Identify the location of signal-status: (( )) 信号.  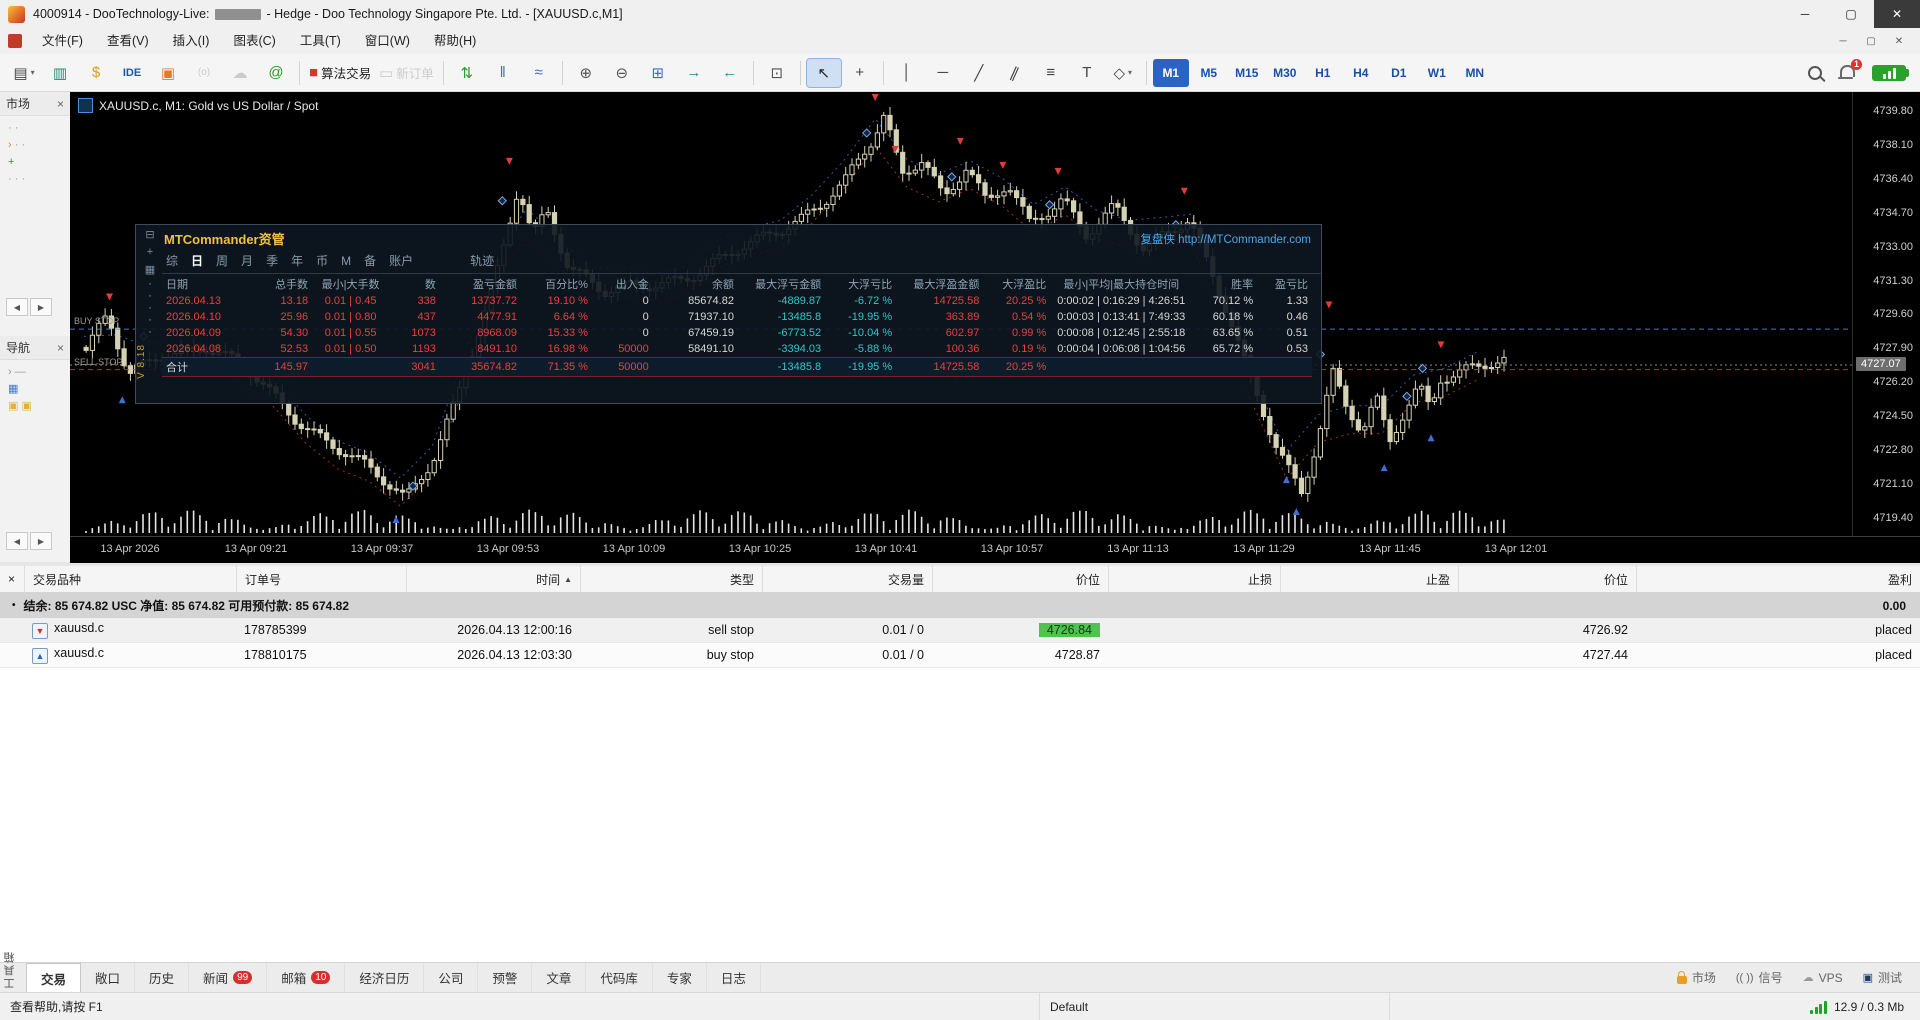
(1759, 977).